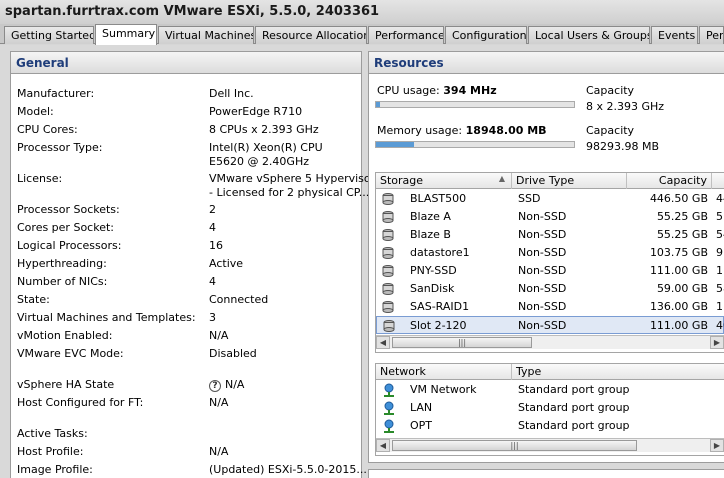 Image resolution: width=724 pixels, height=478 pixels. What do you see at coordinates (69, 245) in the screenshot?
I see `general-label: Logical Processors:` at bounding box center [69, 245].